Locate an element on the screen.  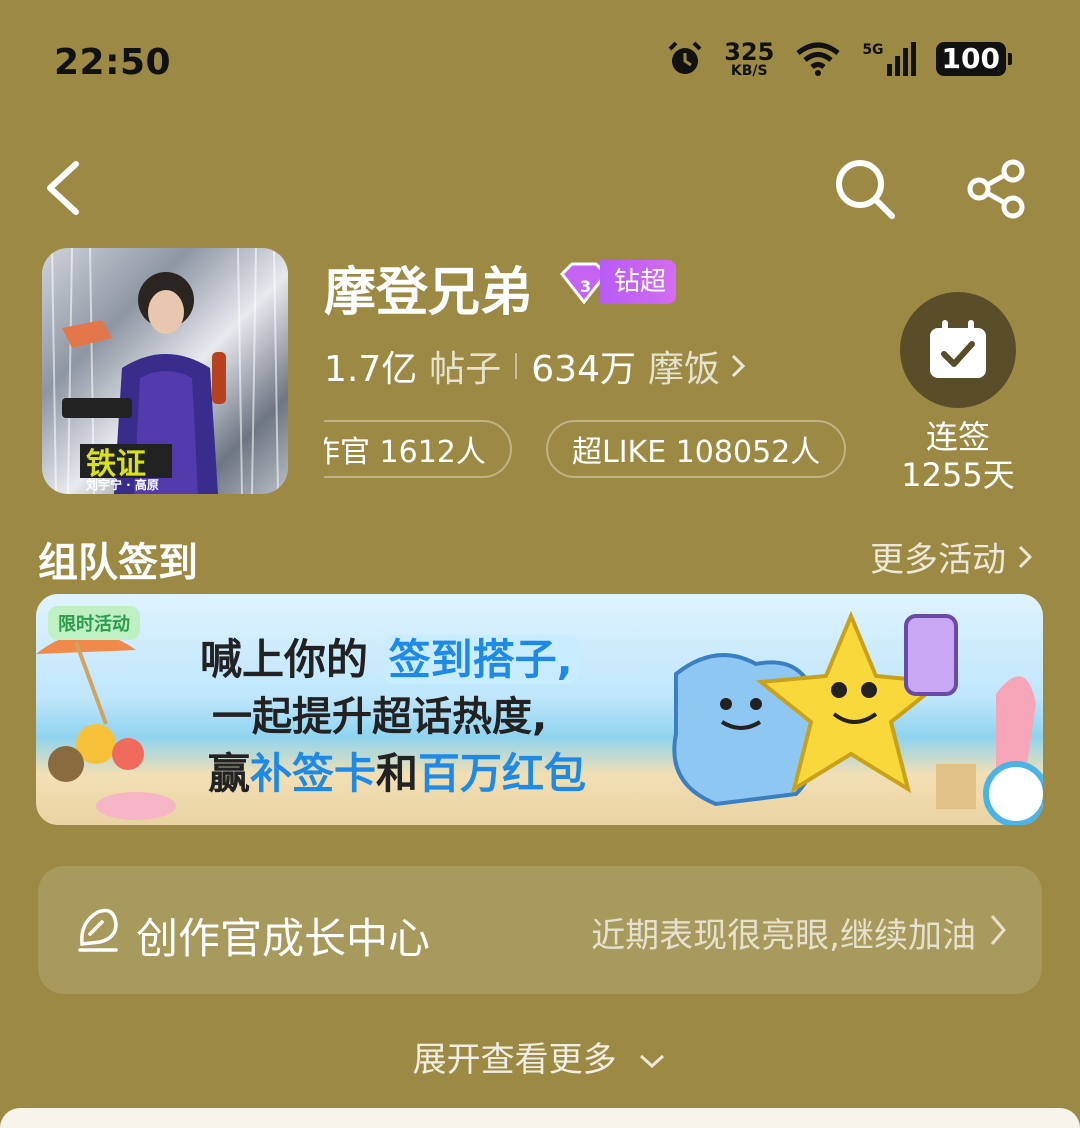
battery-indicator: 100 is located at coordinates (974, 59).